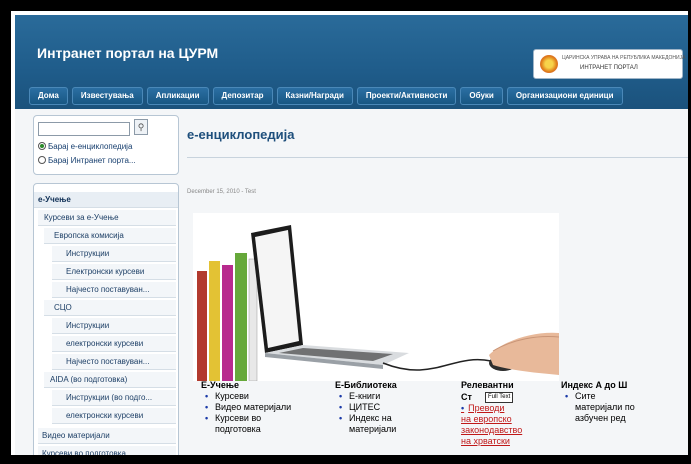 This screenshot has height=464, width=691. What do you see at coordinates (481, 96) in the screenshot?
I see `nav-trainings: Обуки` at bounding box center [481, 96].